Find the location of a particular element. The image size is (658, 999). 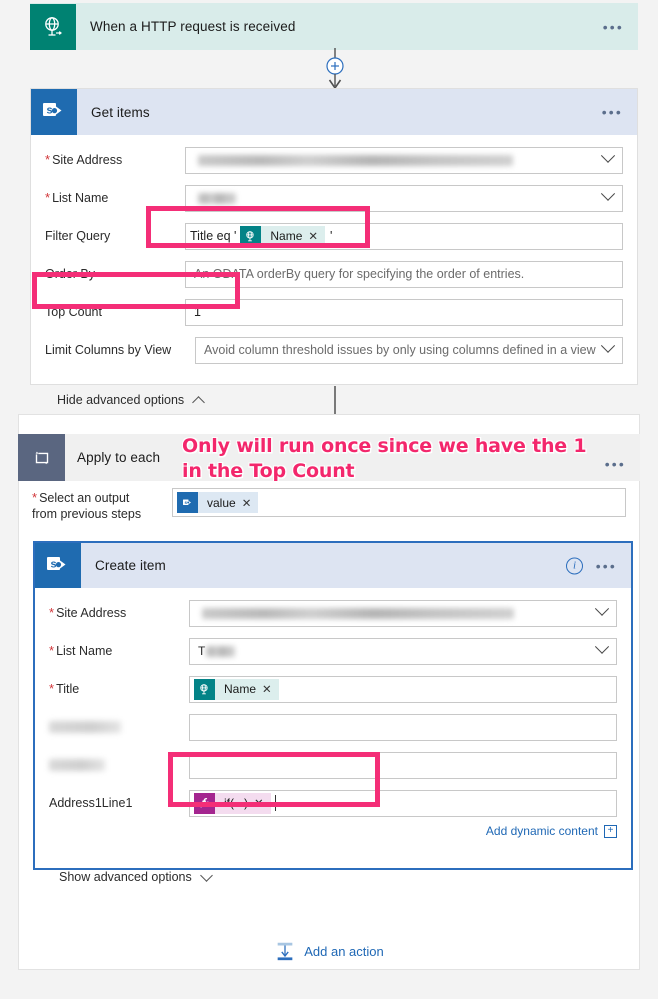

add-dynamic-content-link: Add dynamic content + is located at coordinates (333, 831).